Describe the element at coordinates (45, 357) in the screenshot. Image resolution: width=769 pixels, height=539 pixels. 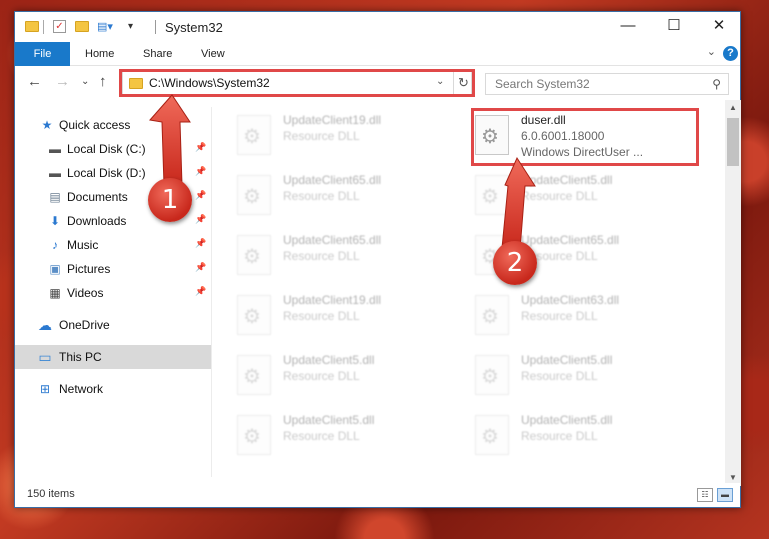
I see `computer-icon: ▭` at that location.